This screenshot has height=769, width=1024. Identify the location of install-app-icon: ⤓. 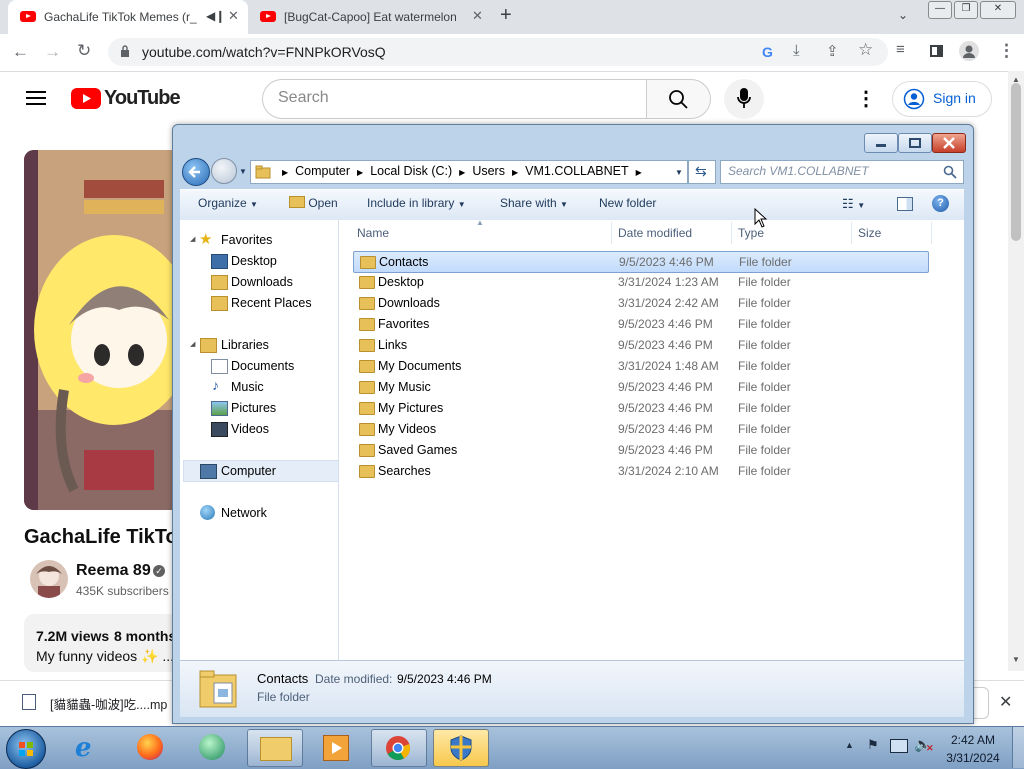
(796, 50).